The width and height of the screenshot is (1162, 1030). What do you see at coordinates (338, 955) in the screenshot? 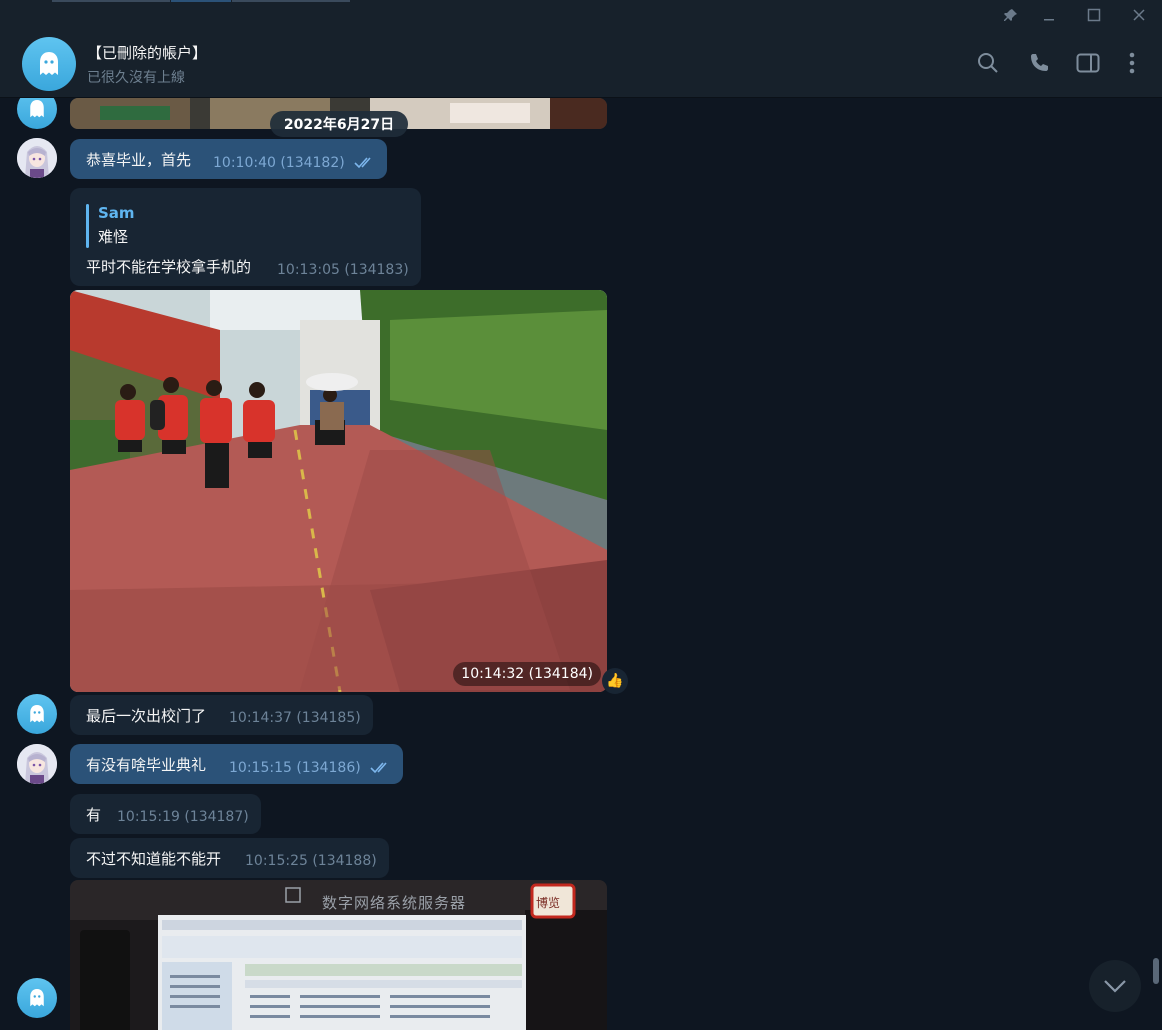
I see `photo-message: 数字网络系统服务器 博览` at bounding box center [338, 955].